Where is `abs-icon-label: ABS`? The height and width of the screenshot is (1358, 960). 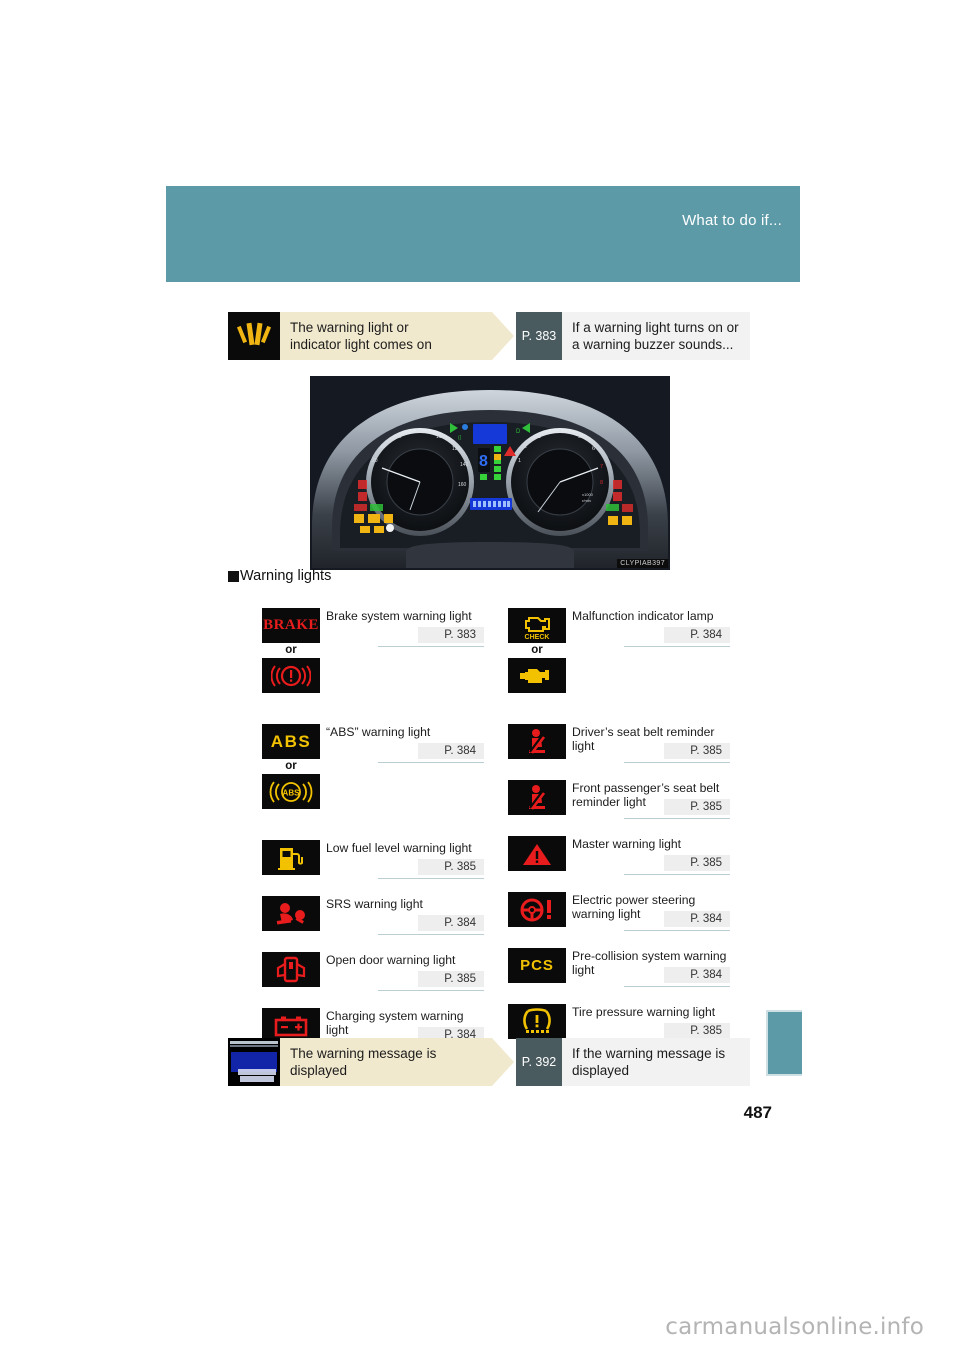
abs-icon-label: ABS is located at coordinates (291, 741).